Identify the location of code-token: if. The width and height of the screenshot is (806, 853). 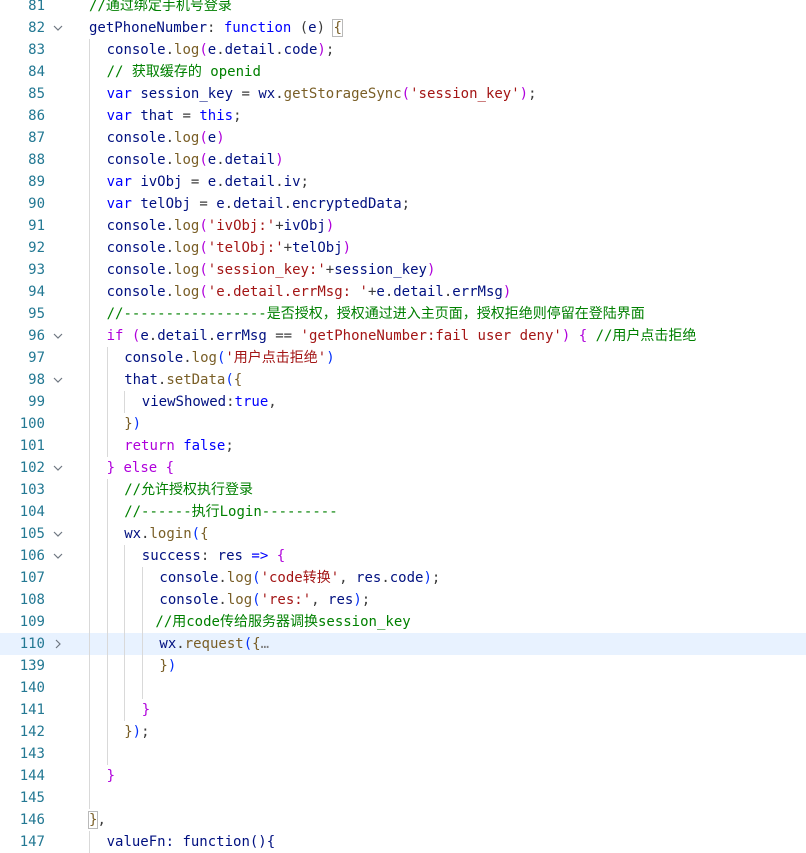
(115, 336).